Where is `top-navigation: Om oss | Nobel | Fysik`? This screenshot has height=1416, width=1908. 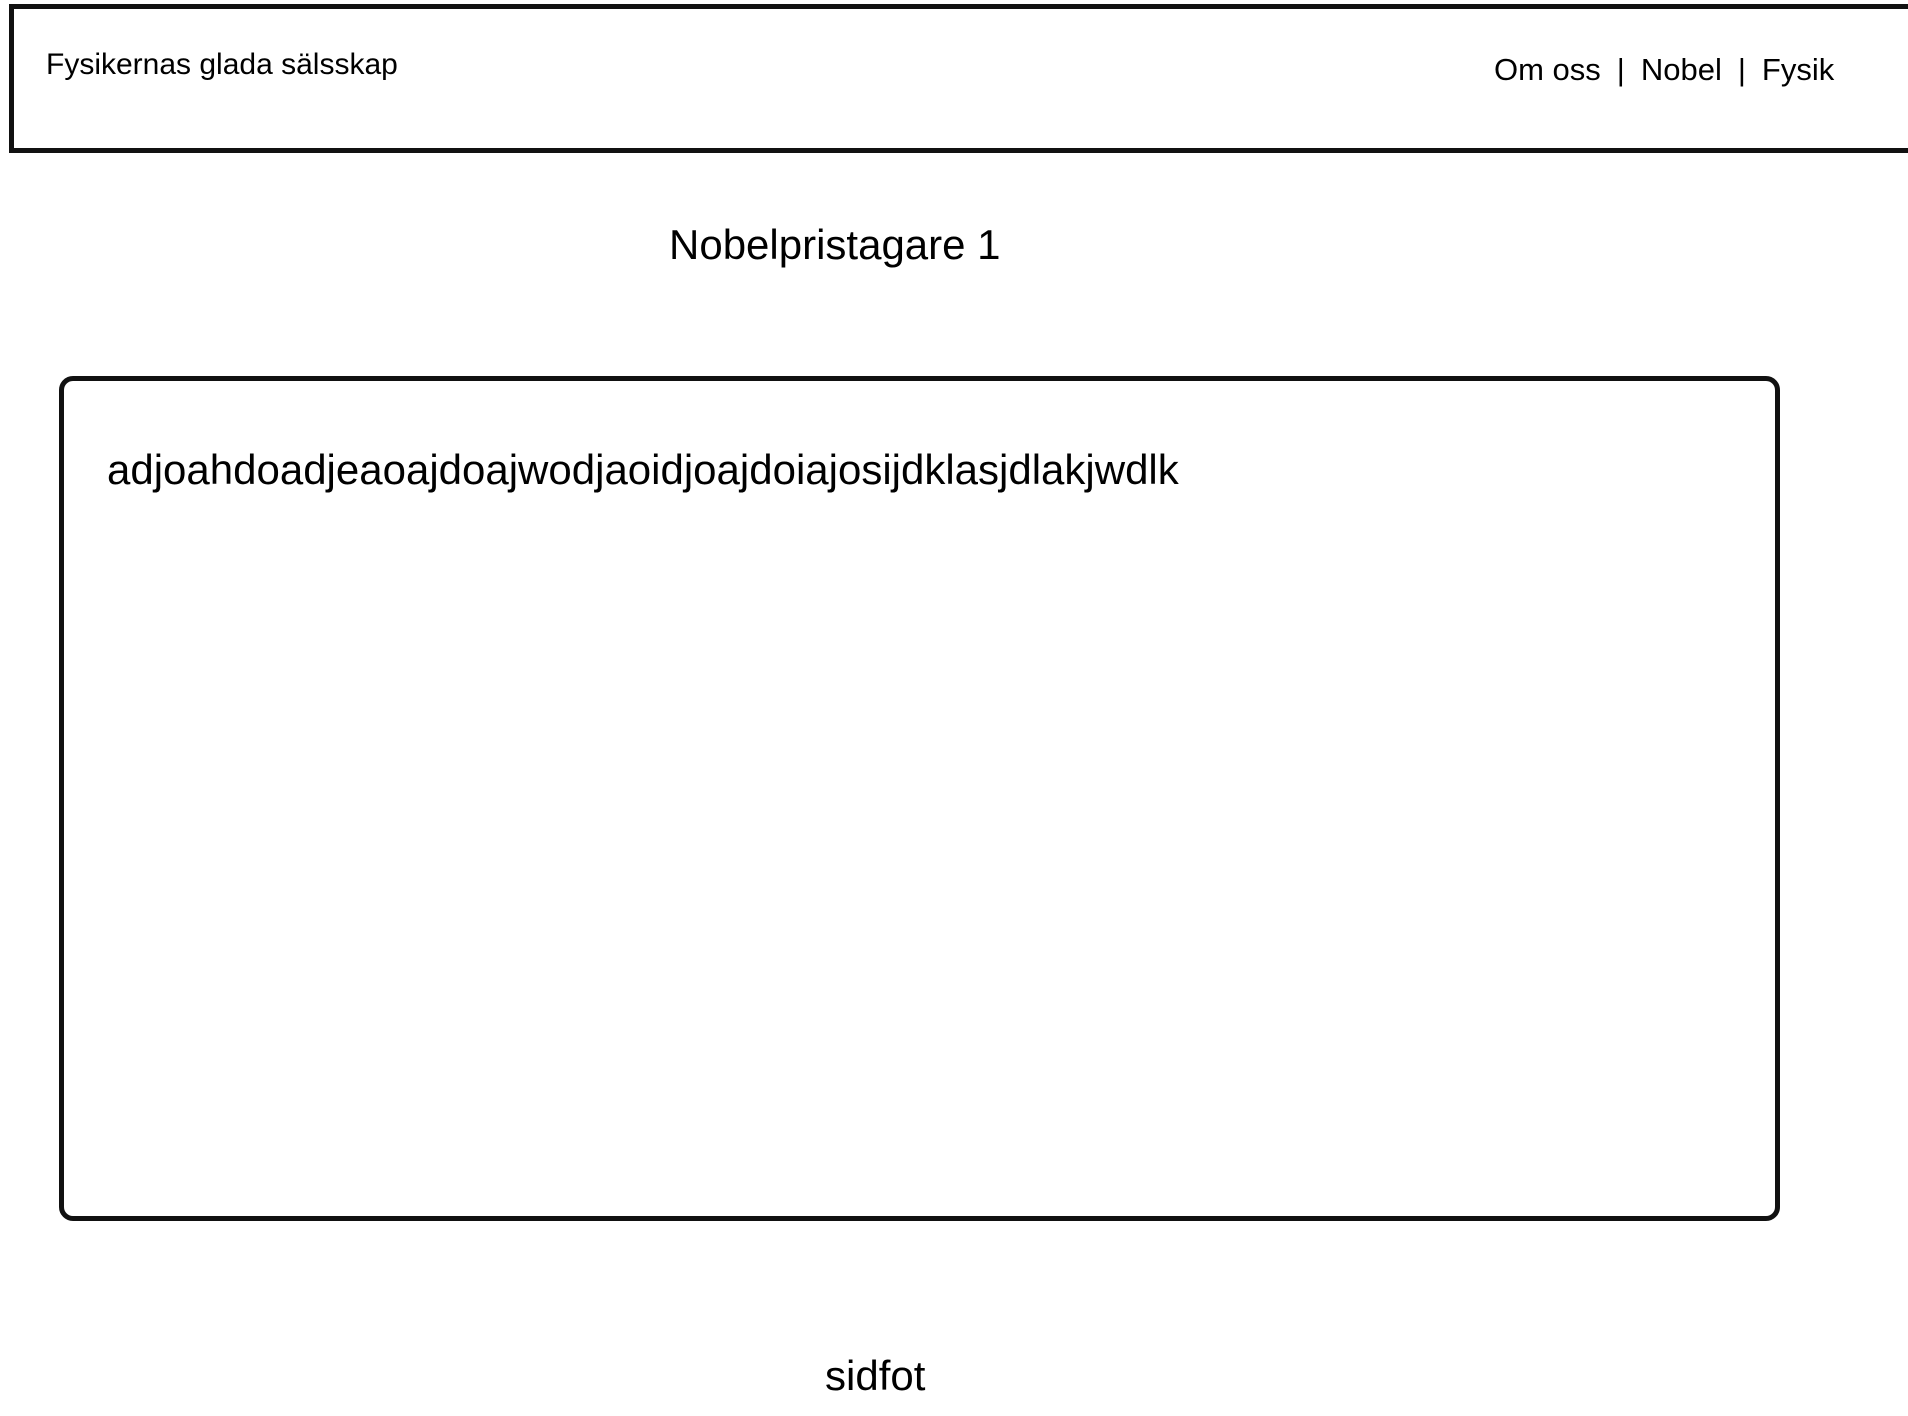
top-navigation: Om oss | Nobel | Fysik is located at coordinates (1664, 70).